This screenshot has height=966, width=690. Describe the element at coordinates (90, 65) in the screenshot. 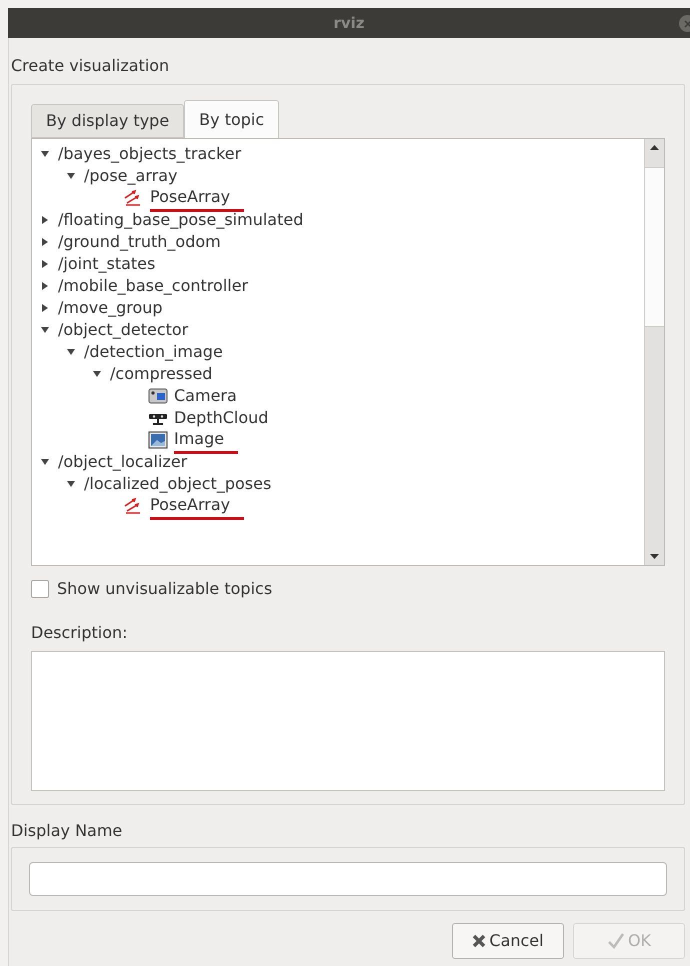

I see `dialog-heading: Create visualization` at that location.